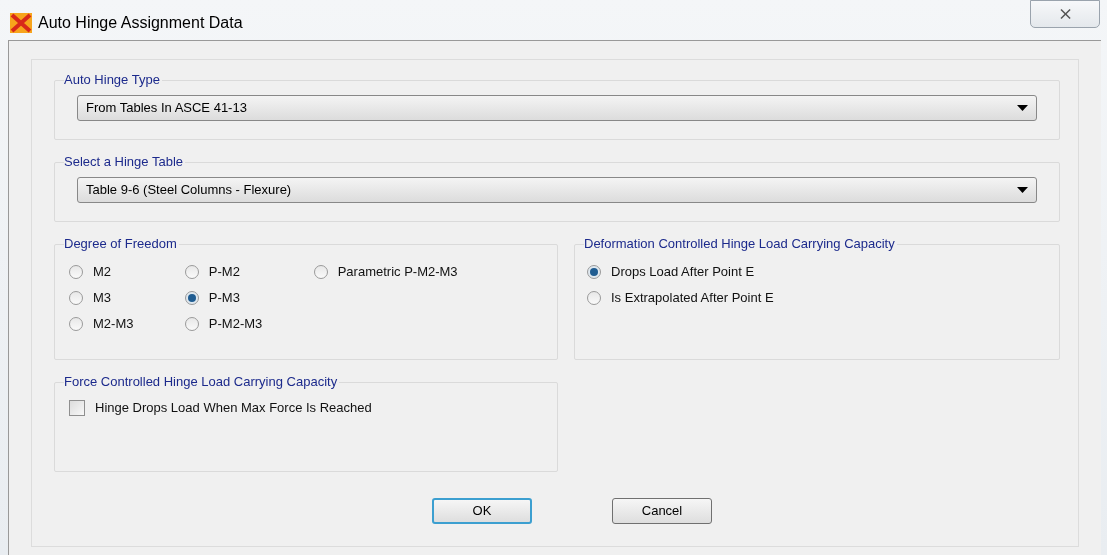 This screenshot has height=555, width=1107. What do you see at coordinates (662, 511) in the screenshot?
I see `dialog-button: Cancel` at bounding box center [662, 511].